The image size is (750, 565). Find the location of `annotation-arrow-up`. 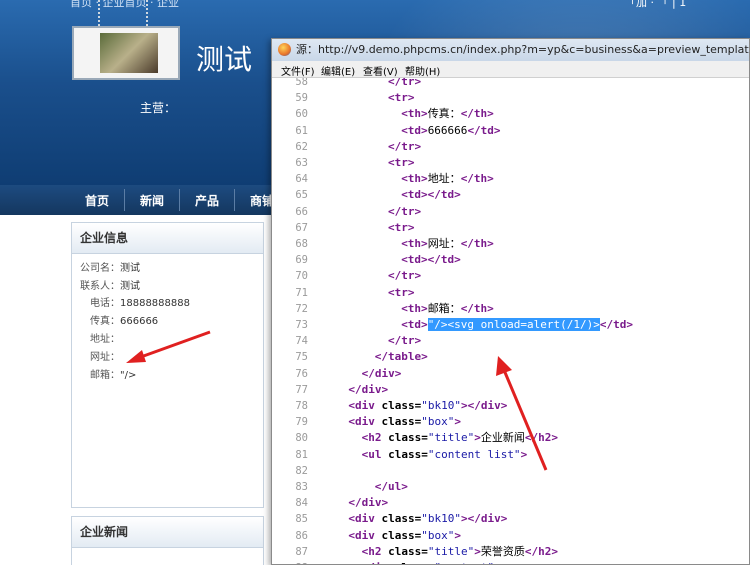

annotation-arrow-up is located at coordinates (522, 413).